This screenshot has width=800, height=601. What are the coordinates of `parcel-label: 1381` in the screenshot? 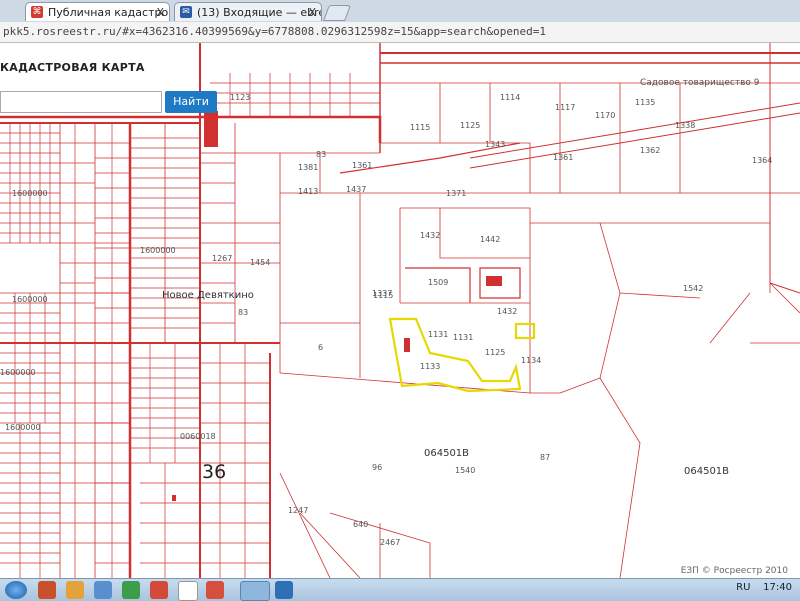 It's located at (308, 167).